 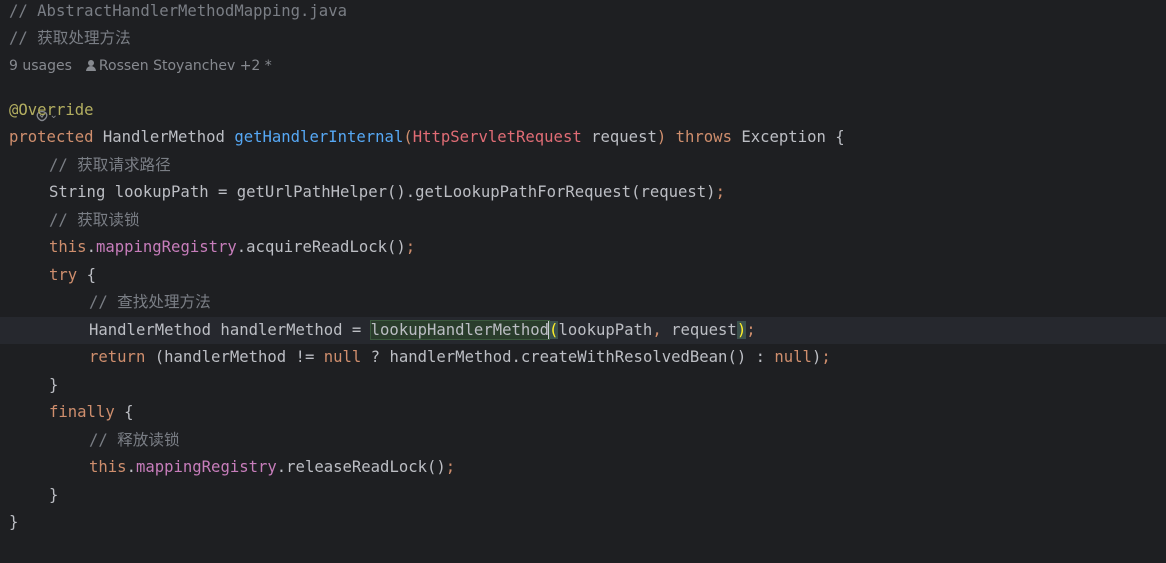 What do you see at coordinates (703, 137) in the screenshot?
I see `kw-throws: throws` at bounding box center [703, 137].